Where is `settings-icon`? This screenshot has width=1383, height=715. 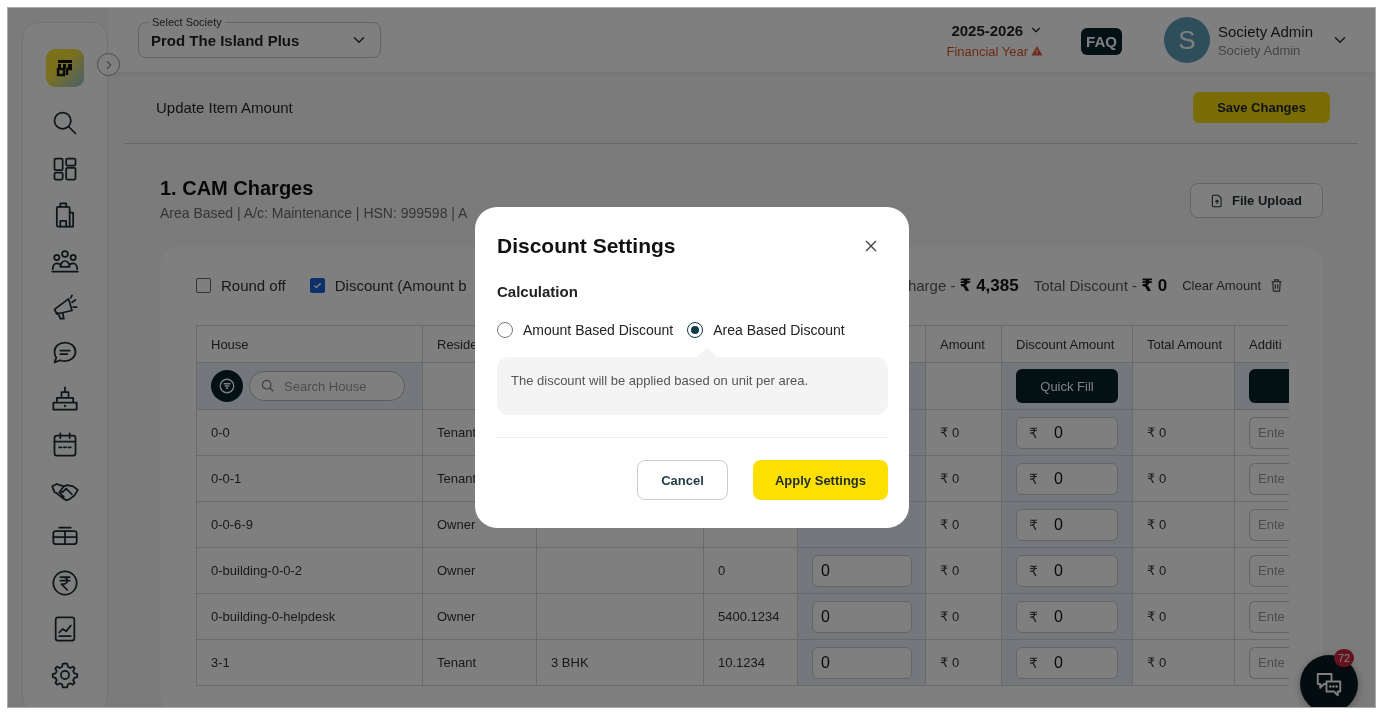
settings-icon is located at coordinates (65, 675).